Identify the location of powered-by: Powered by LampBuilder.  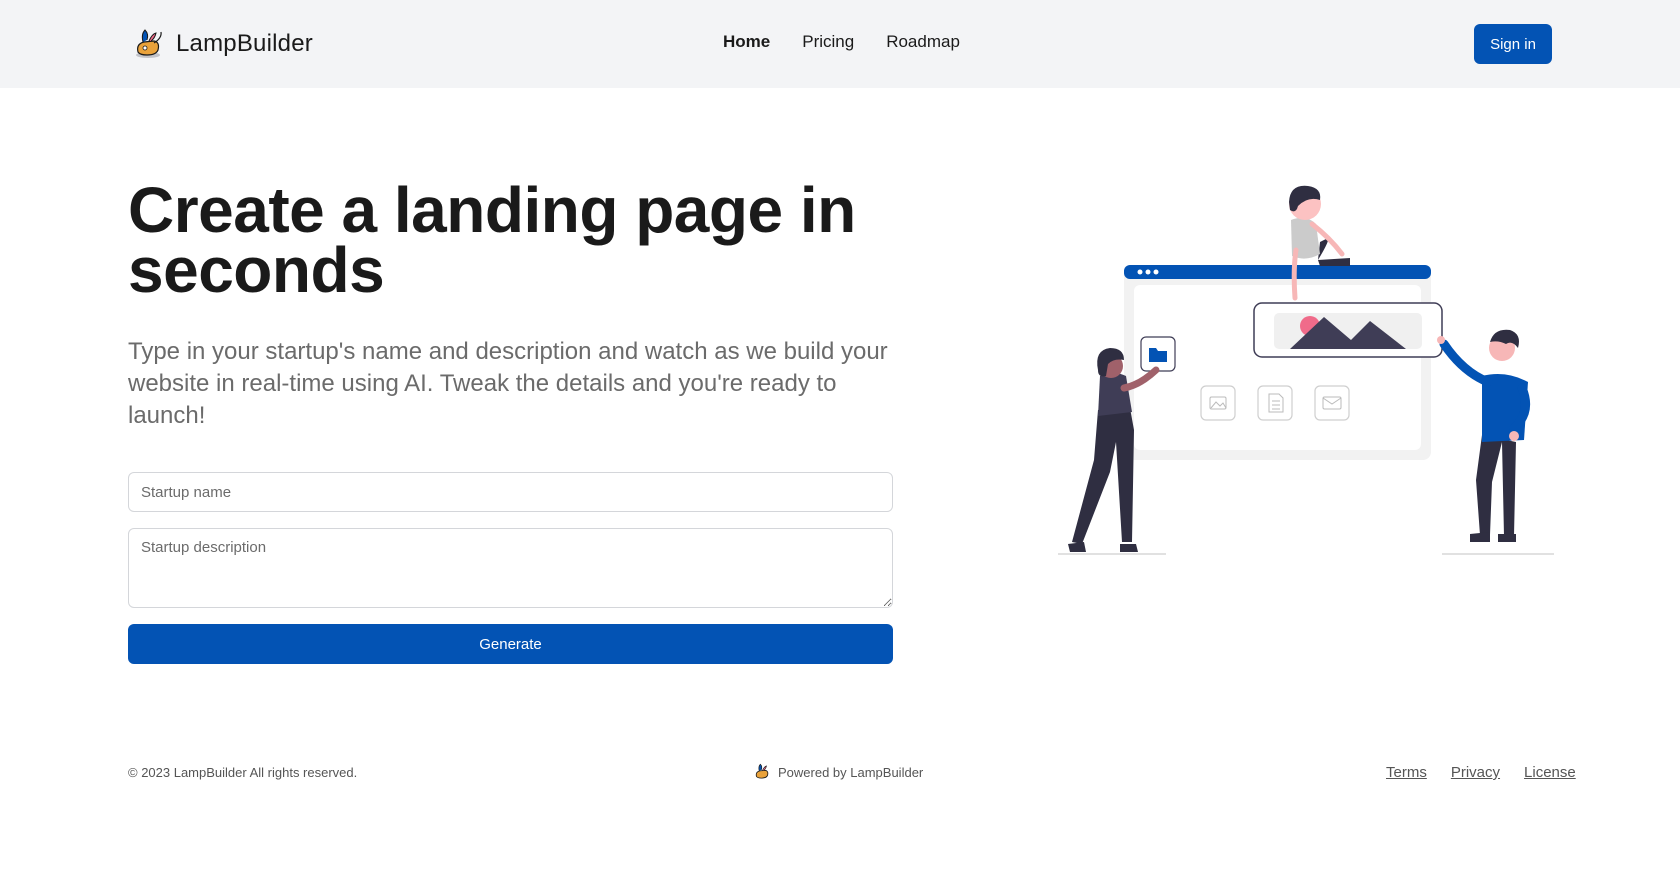
(837, 772).